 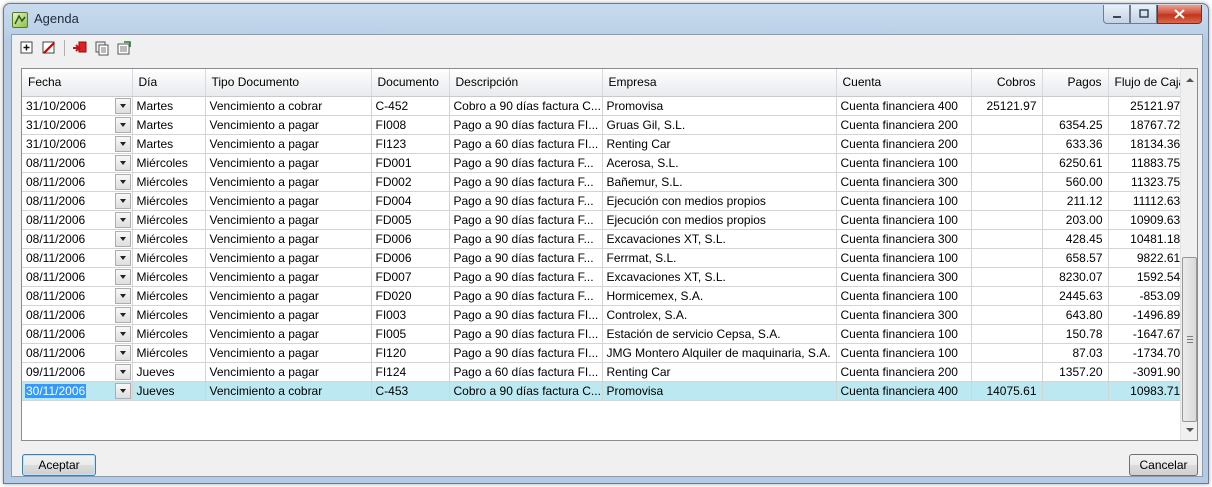 What do you see at coordinates (1075, 201) in the screenshot?
I see `cell-pagos: 211.12` at bounding box center [1075, 201].